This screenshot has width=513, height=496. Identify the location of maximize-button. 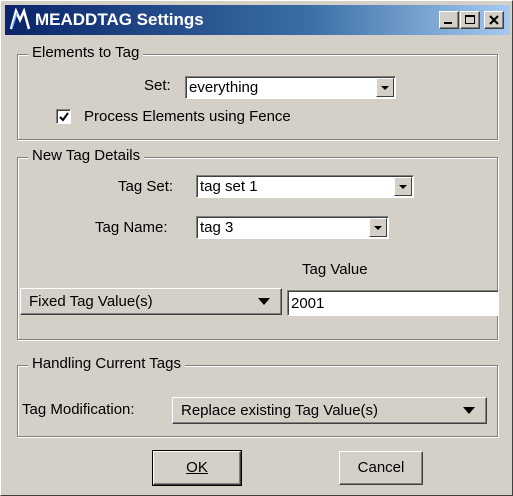
(470, 20).